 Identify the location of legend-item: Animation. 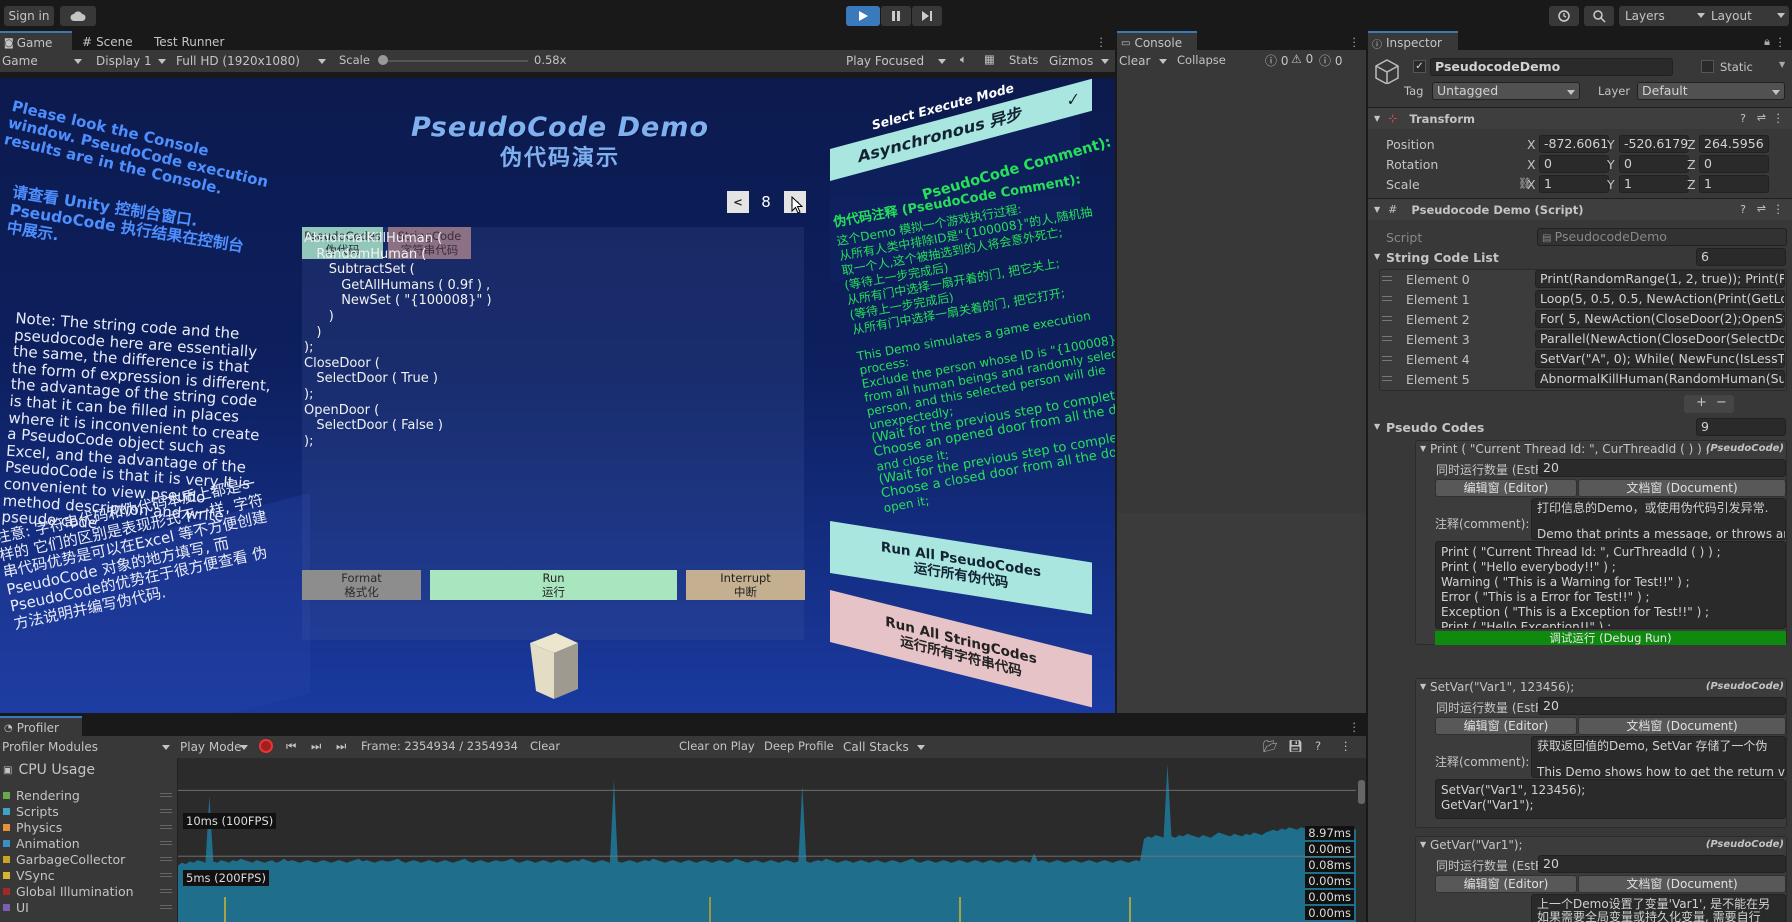
(88, 843).